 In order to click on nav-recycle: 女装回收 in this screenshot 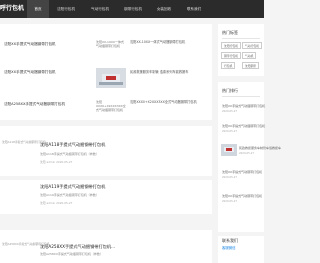, I will do `click(164, 9)`.